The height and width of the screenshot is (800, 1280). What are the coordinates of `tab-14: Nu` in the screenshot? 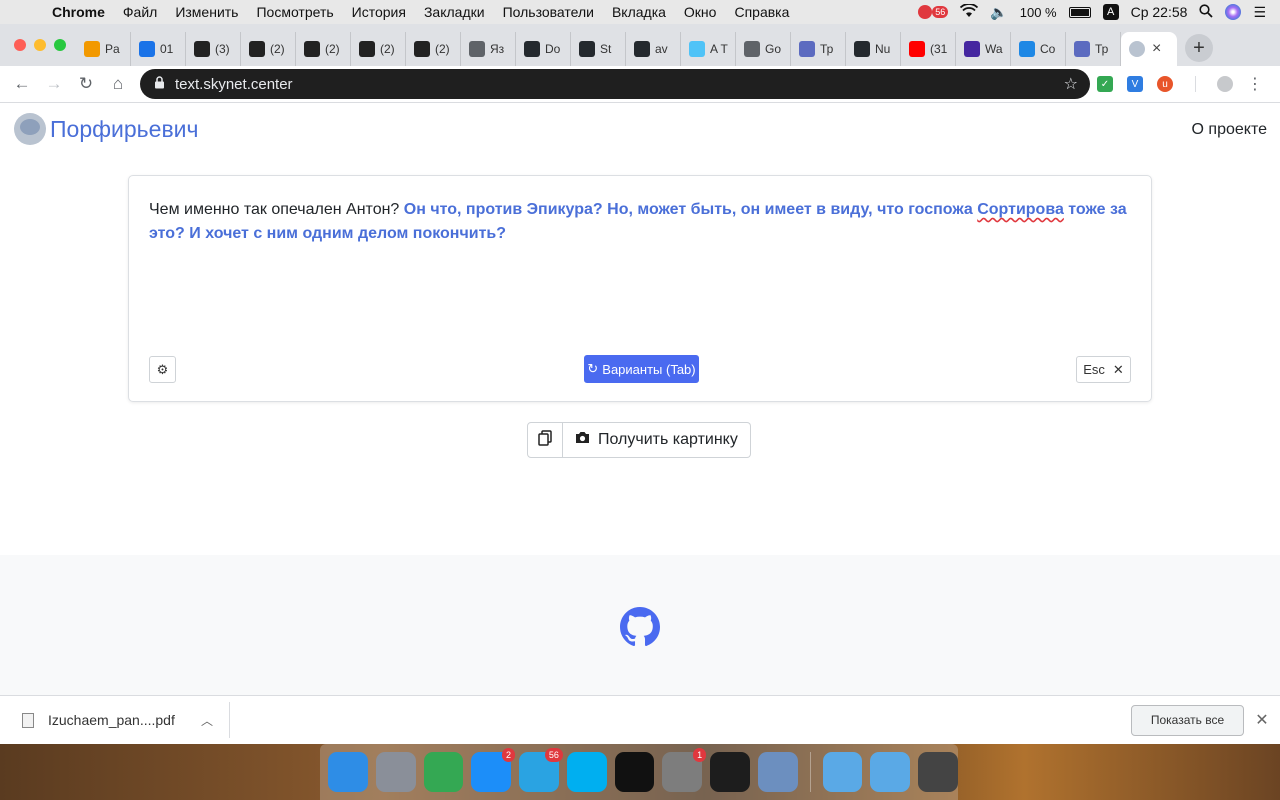 It's located at (873, 49).